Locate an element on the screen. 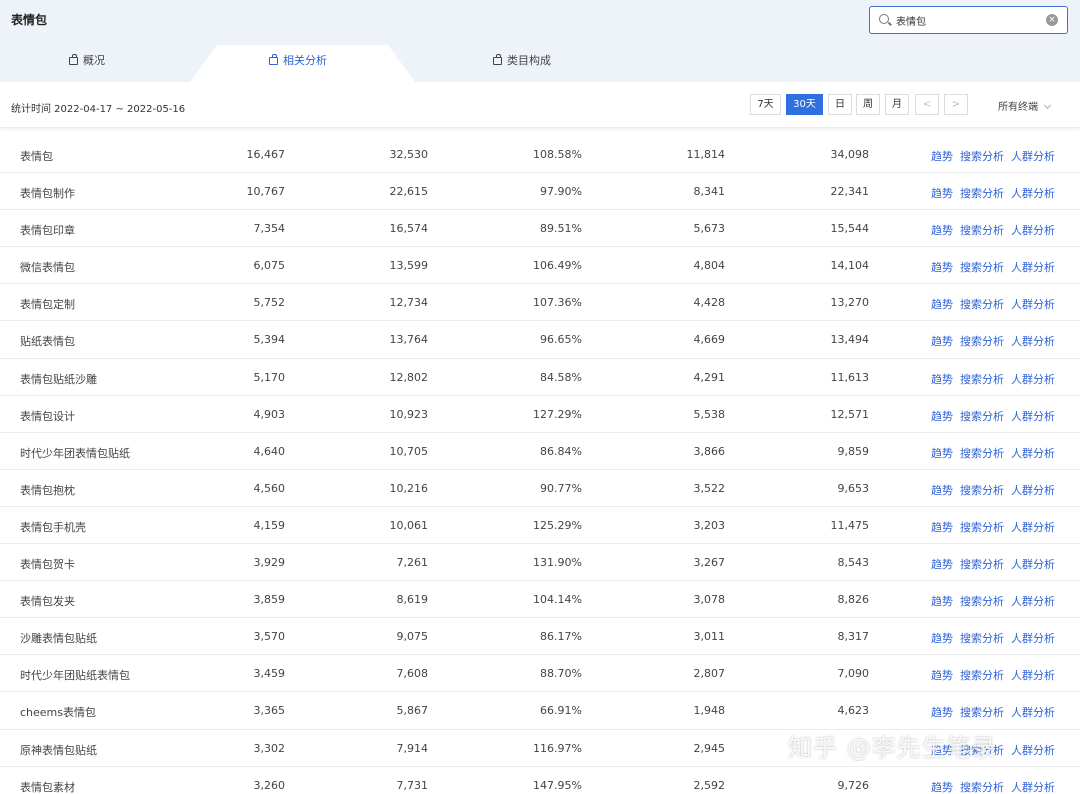  metric-cell: 4,903 is located at coordinates (269, 414).